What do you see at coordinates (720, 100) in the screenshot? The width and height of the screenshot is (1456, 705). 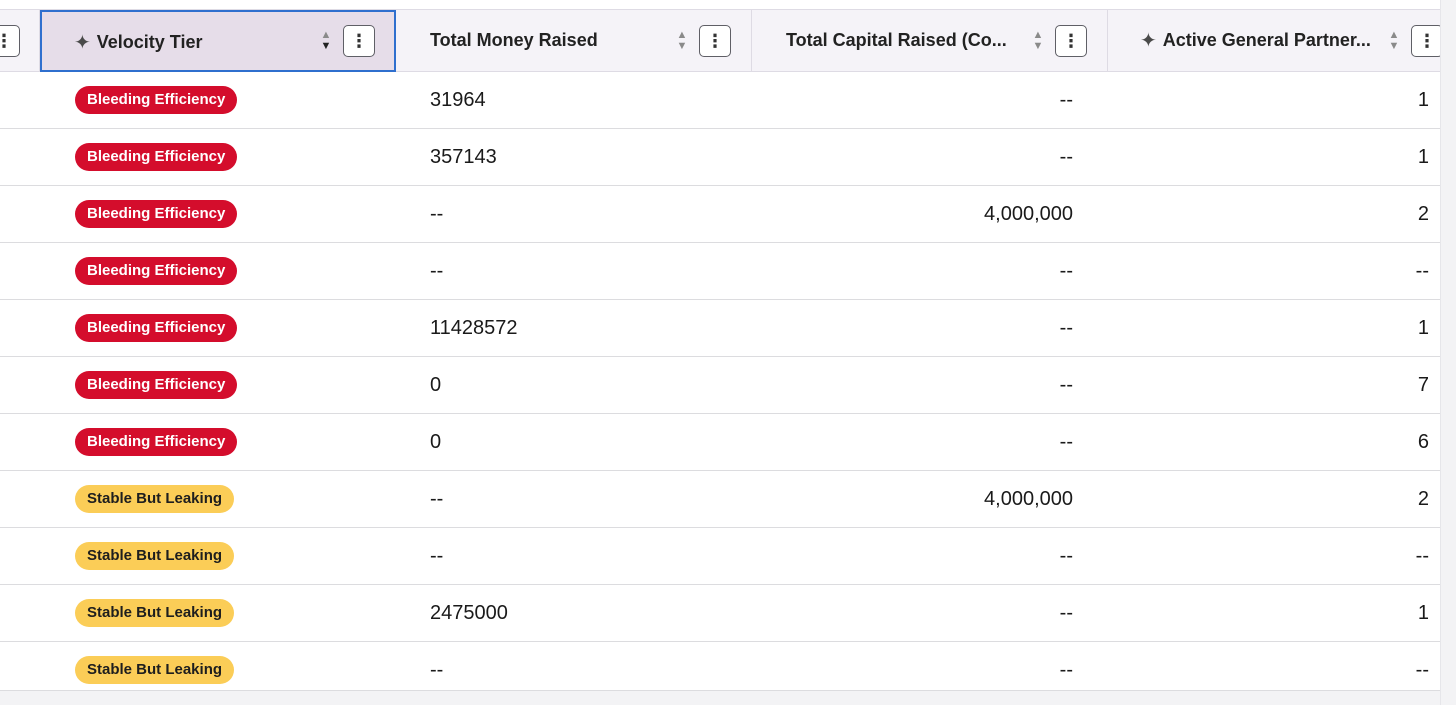 I see `table-row: Bleeding Efficiency 31964 -- 1` at bounding box center [720, 100].